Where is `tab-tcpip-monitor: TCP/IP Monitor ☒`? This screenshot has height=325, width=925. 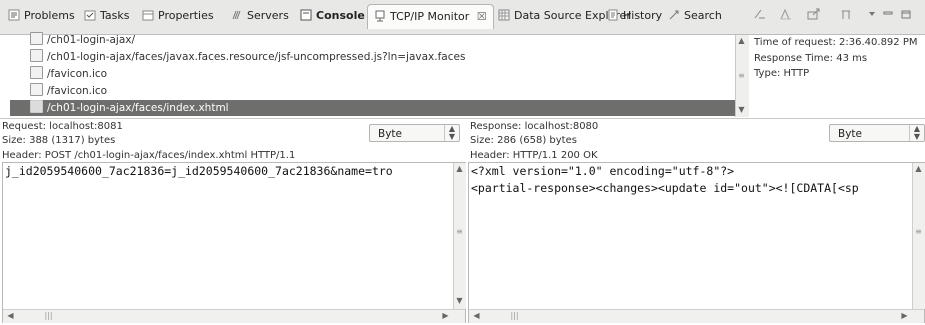 tab-tcpip-monitor: TCP/IP Monitor ☒ is located at coordinates (430, 16).